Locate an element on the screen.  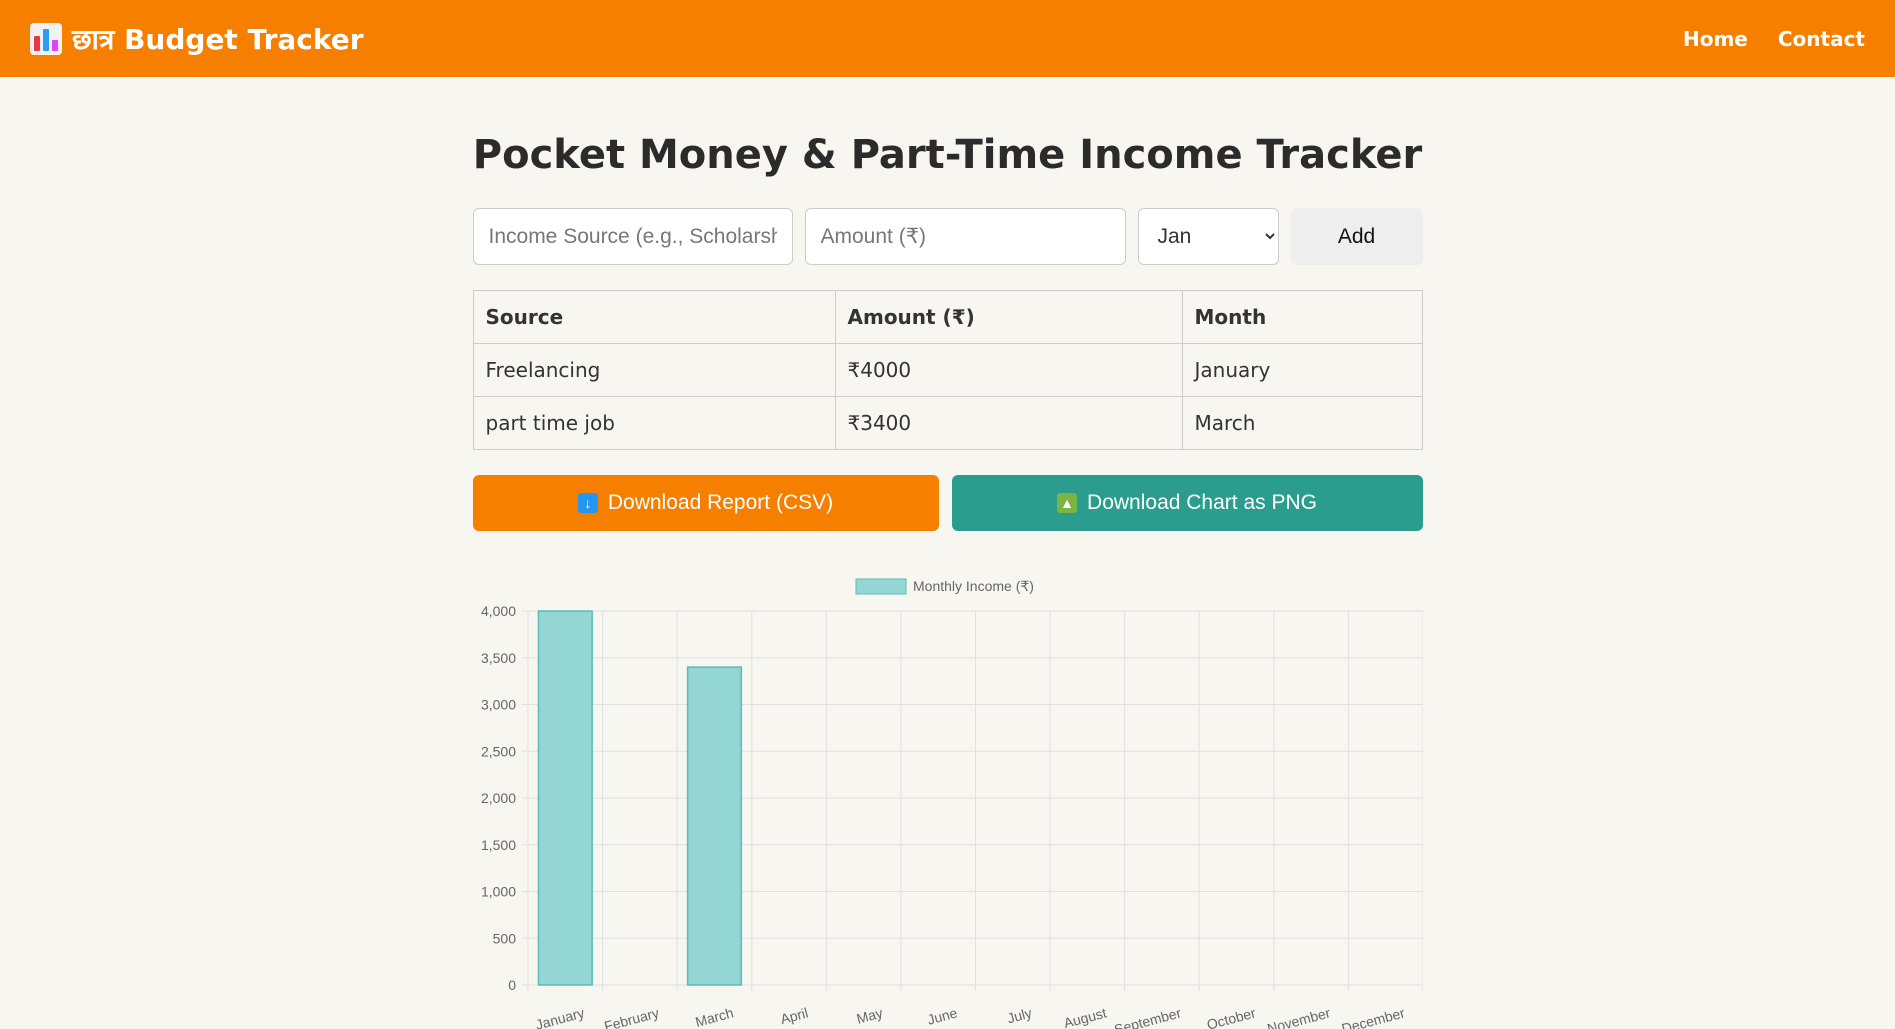
x-tick-label: September is located at coordinates (1147, 1016).